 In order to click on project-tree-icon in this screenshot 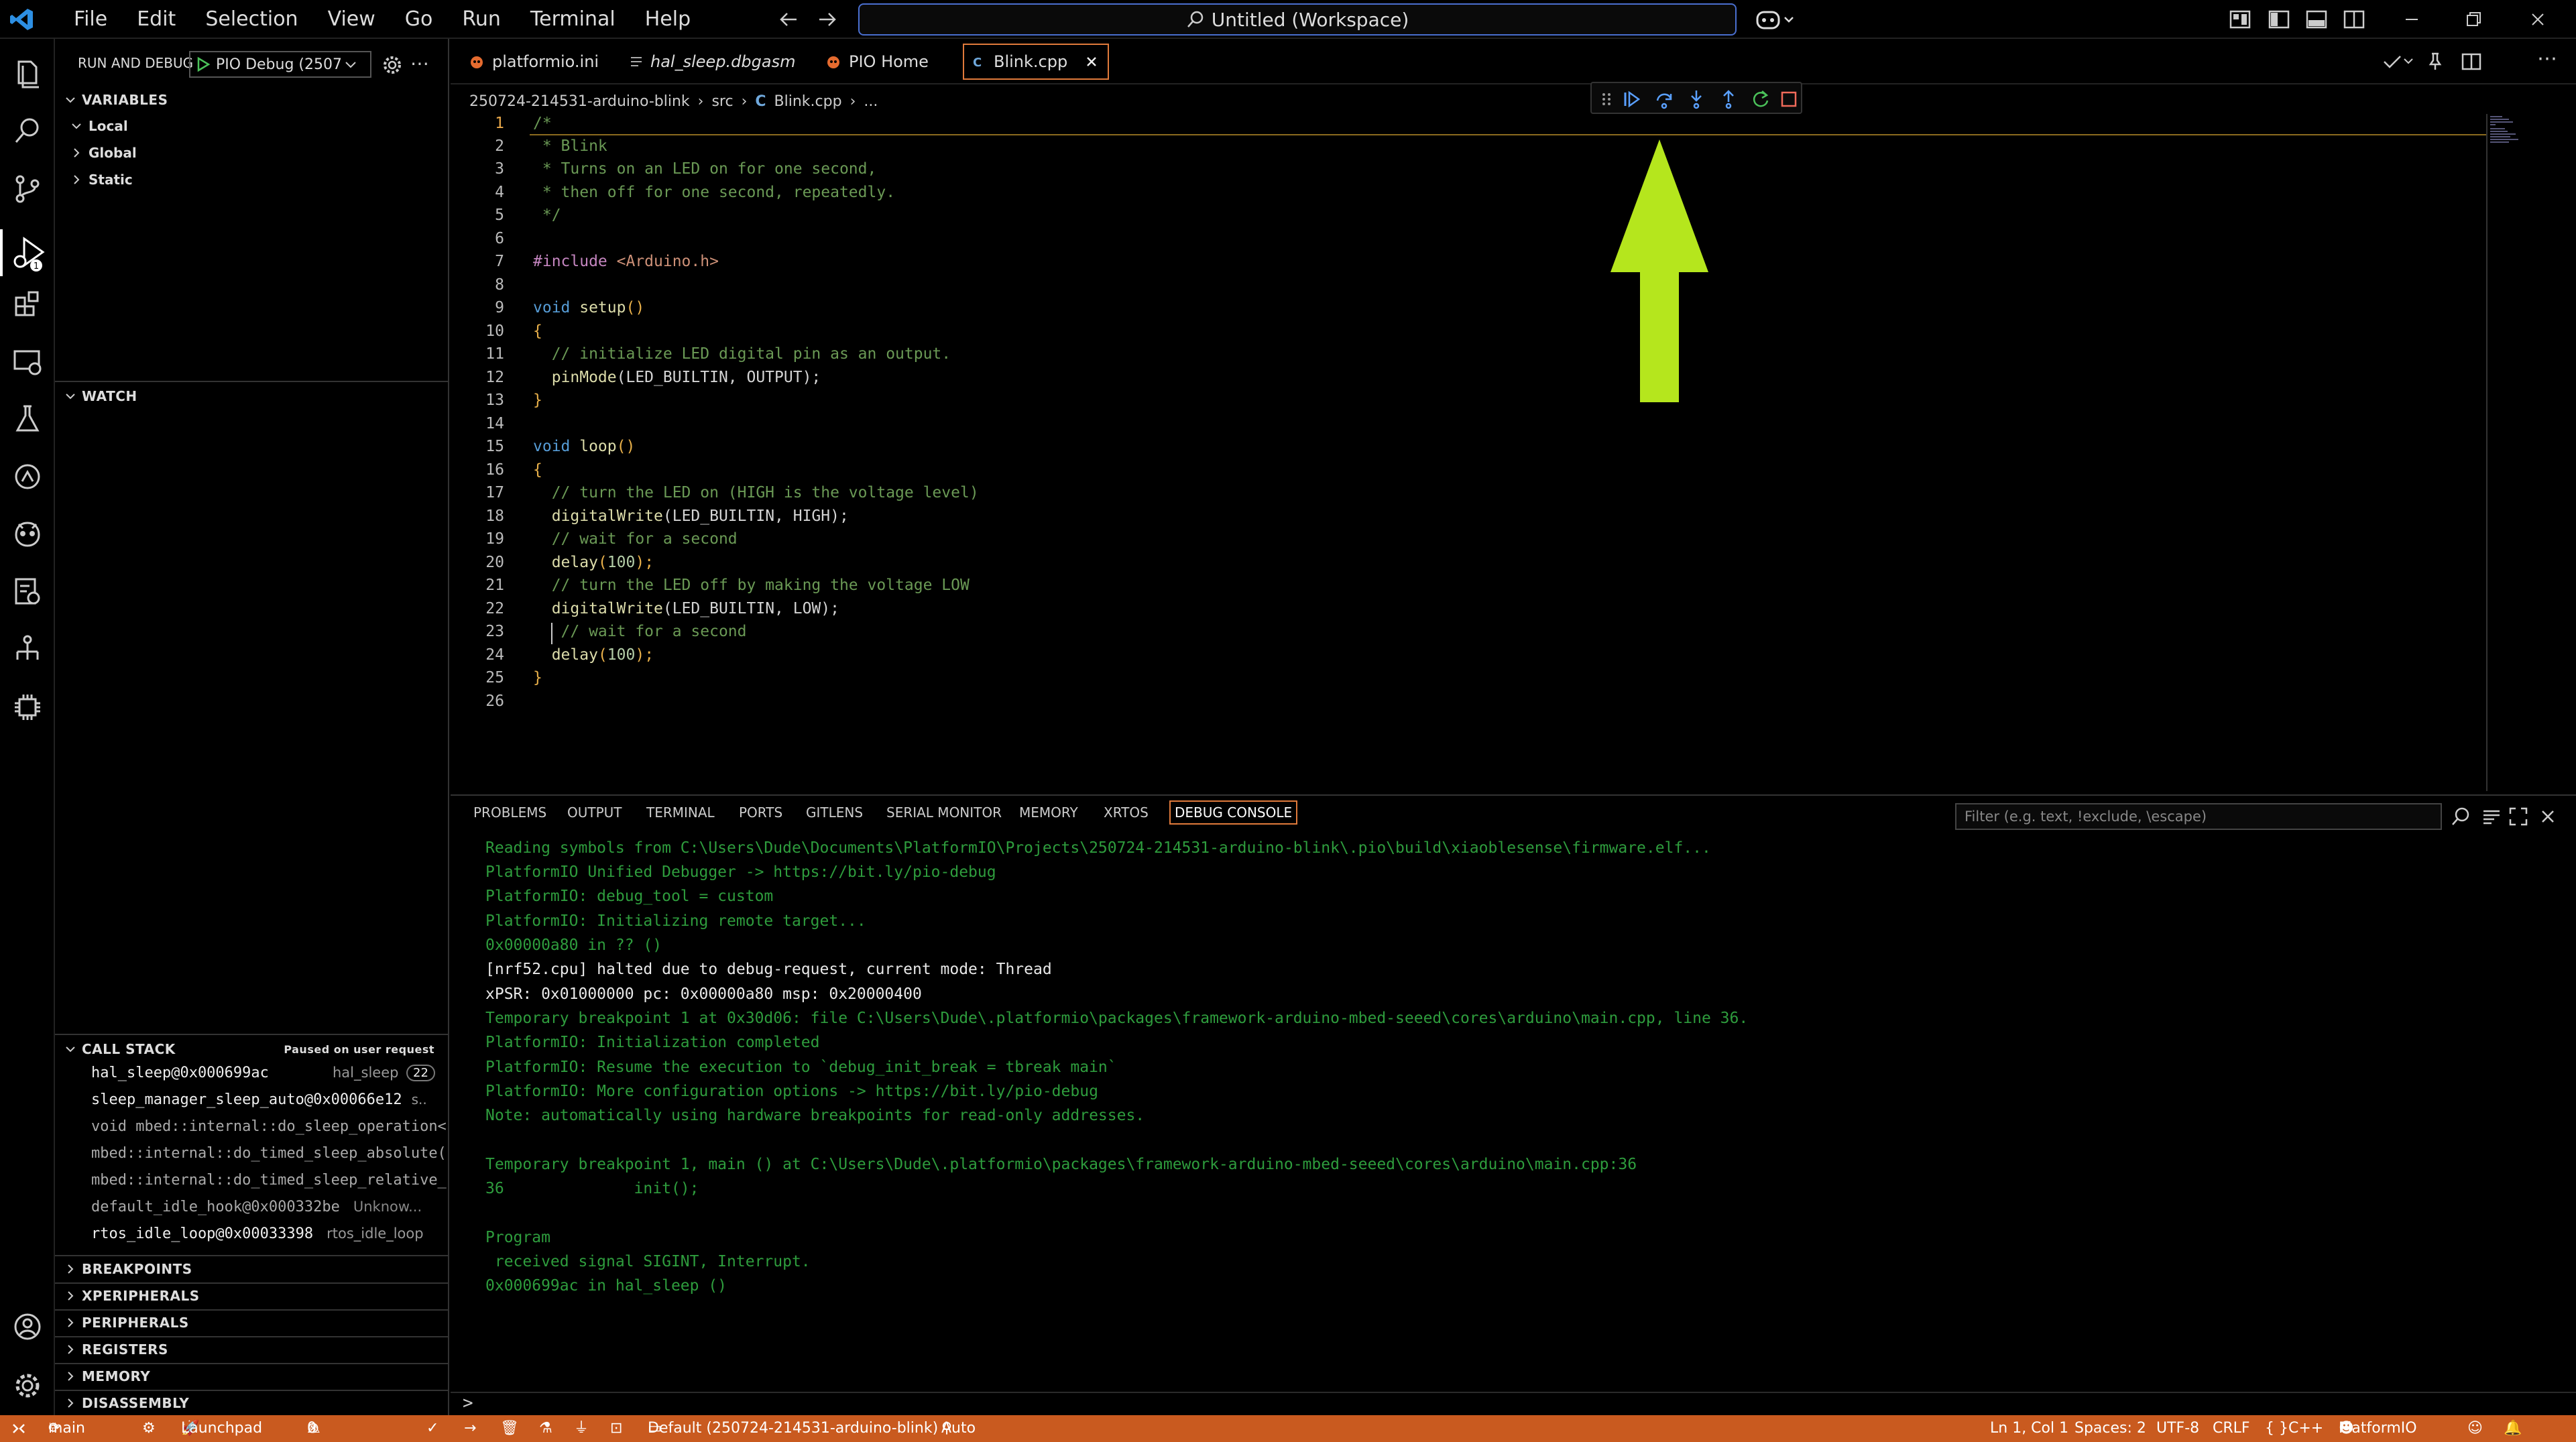, I will do `click(27, 649)`.